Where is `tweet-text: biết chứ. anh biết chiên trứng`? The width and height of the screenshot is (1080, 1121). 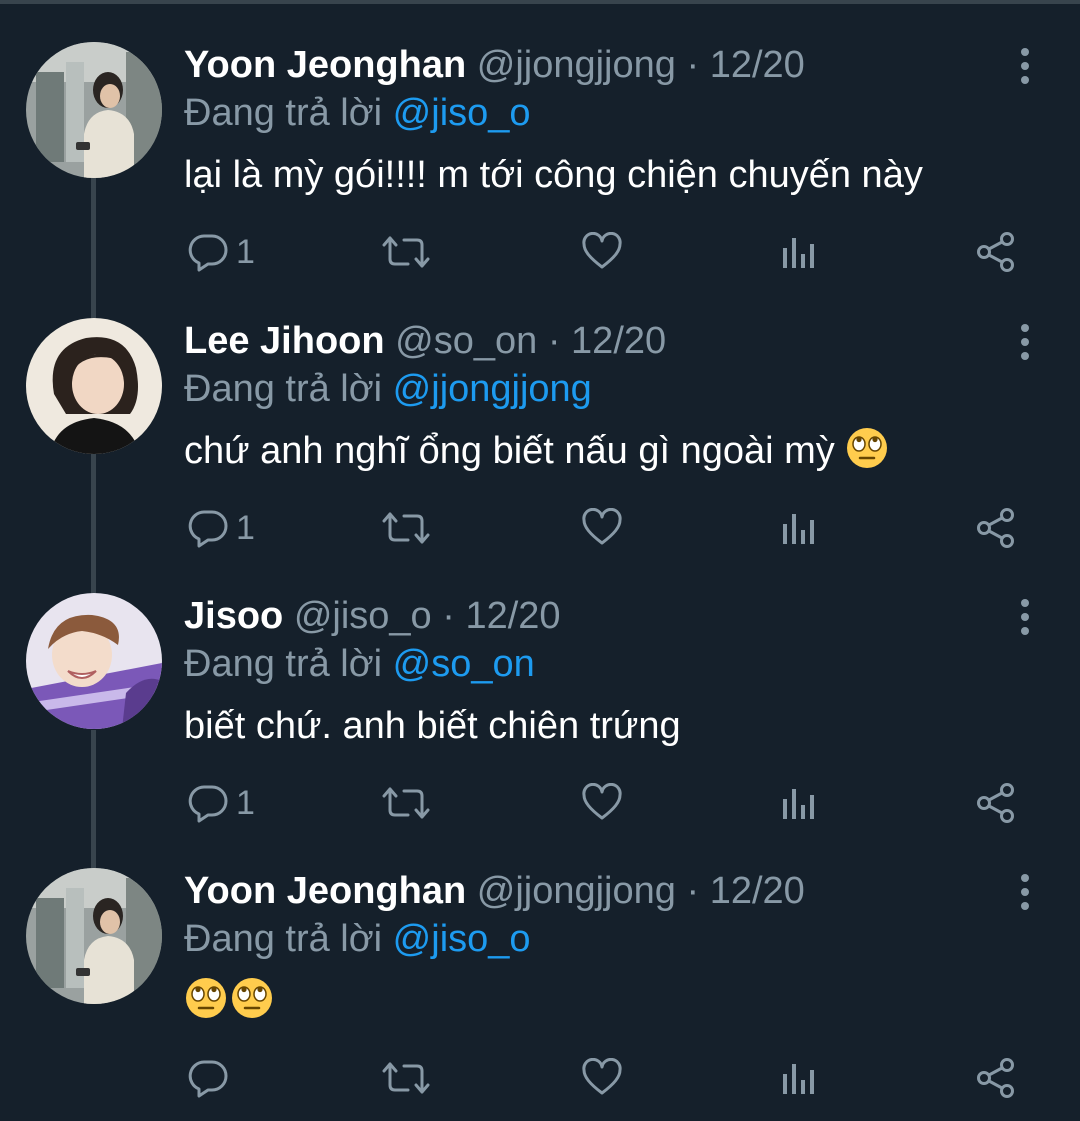 tweet-text: biết chứ. anh biết chiên trứng is located at coordinates (432, 726).